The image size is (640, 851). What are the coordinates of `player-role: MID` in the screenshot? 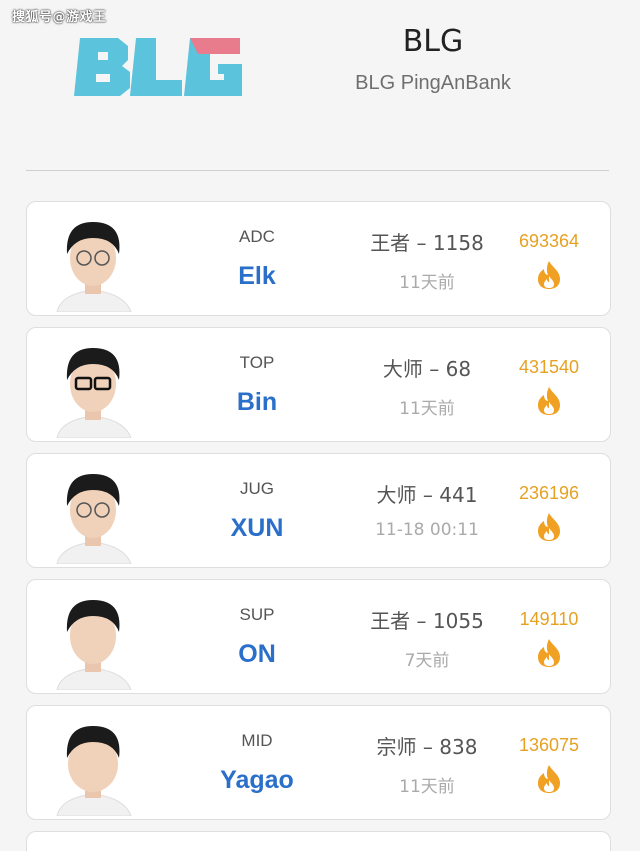 It's located at (257, 740).